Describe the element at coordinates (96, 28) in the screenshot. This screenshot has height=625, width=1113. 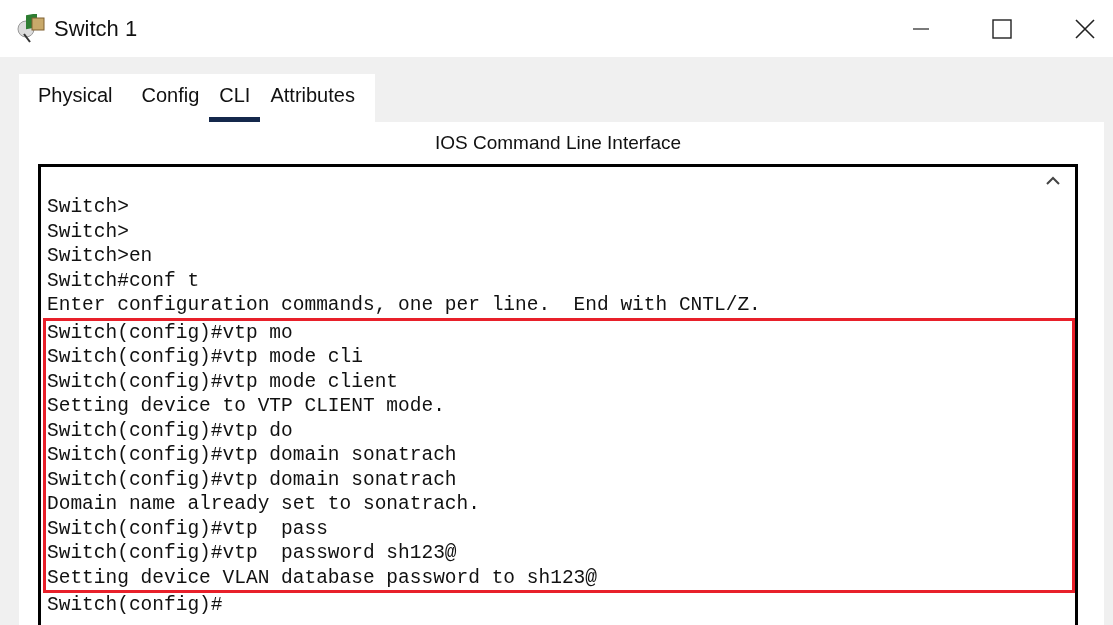
I see `window-title: Switch 1` at that location.